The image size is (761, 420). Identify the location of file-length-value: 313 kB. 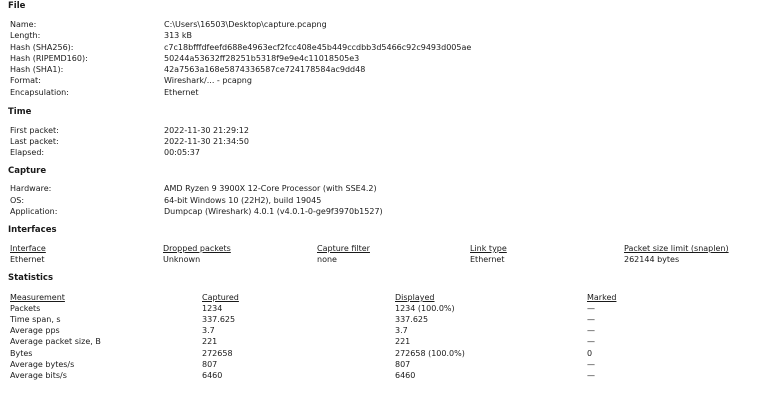
(178, 35).